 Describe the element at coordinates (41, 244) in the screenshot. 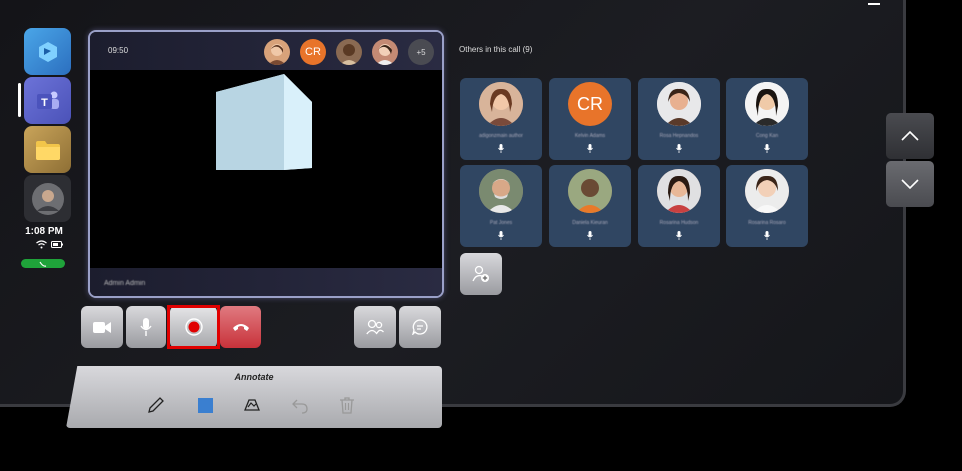

I see `wifi-icon` at that location.